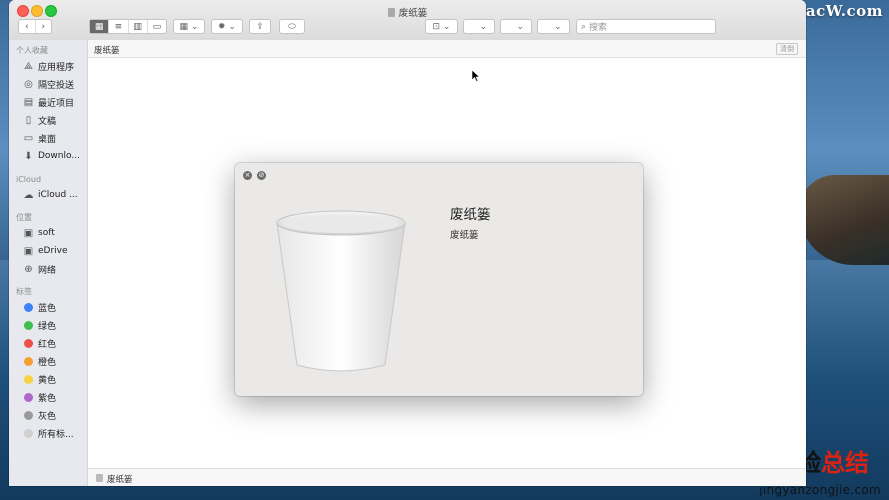  Describe the element at coordinates (479, 26) in the screenshot. I see `toolbar-dropdown-2: ⌄` at that location.